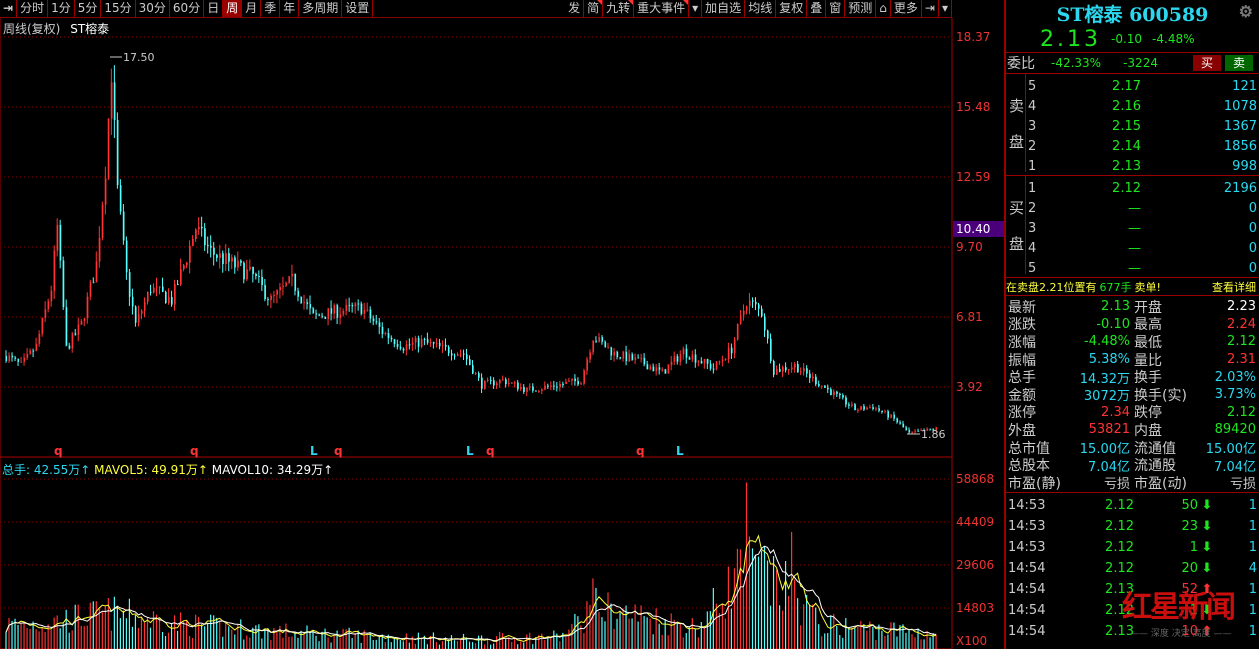 This screenshot has height=649, width=1259. I want to click on tick-row: 14:54 2.12 20 ⬇ 4, so click(1132, 568).